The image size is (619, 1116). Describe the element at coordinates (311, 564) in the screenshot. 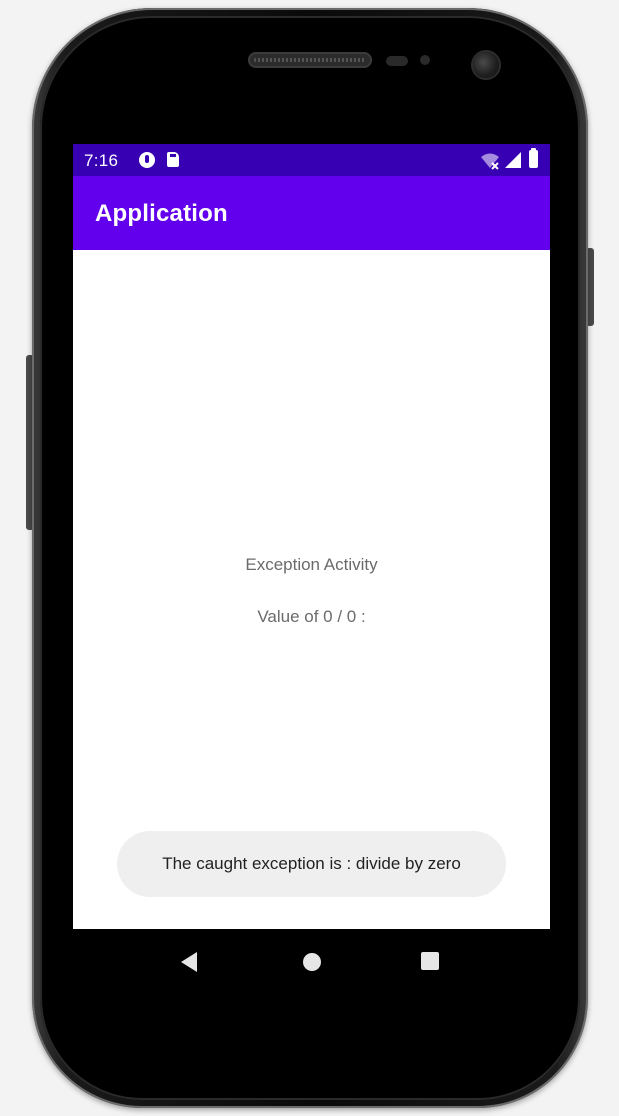

I see `activity-title: Exception Activity` at that location.